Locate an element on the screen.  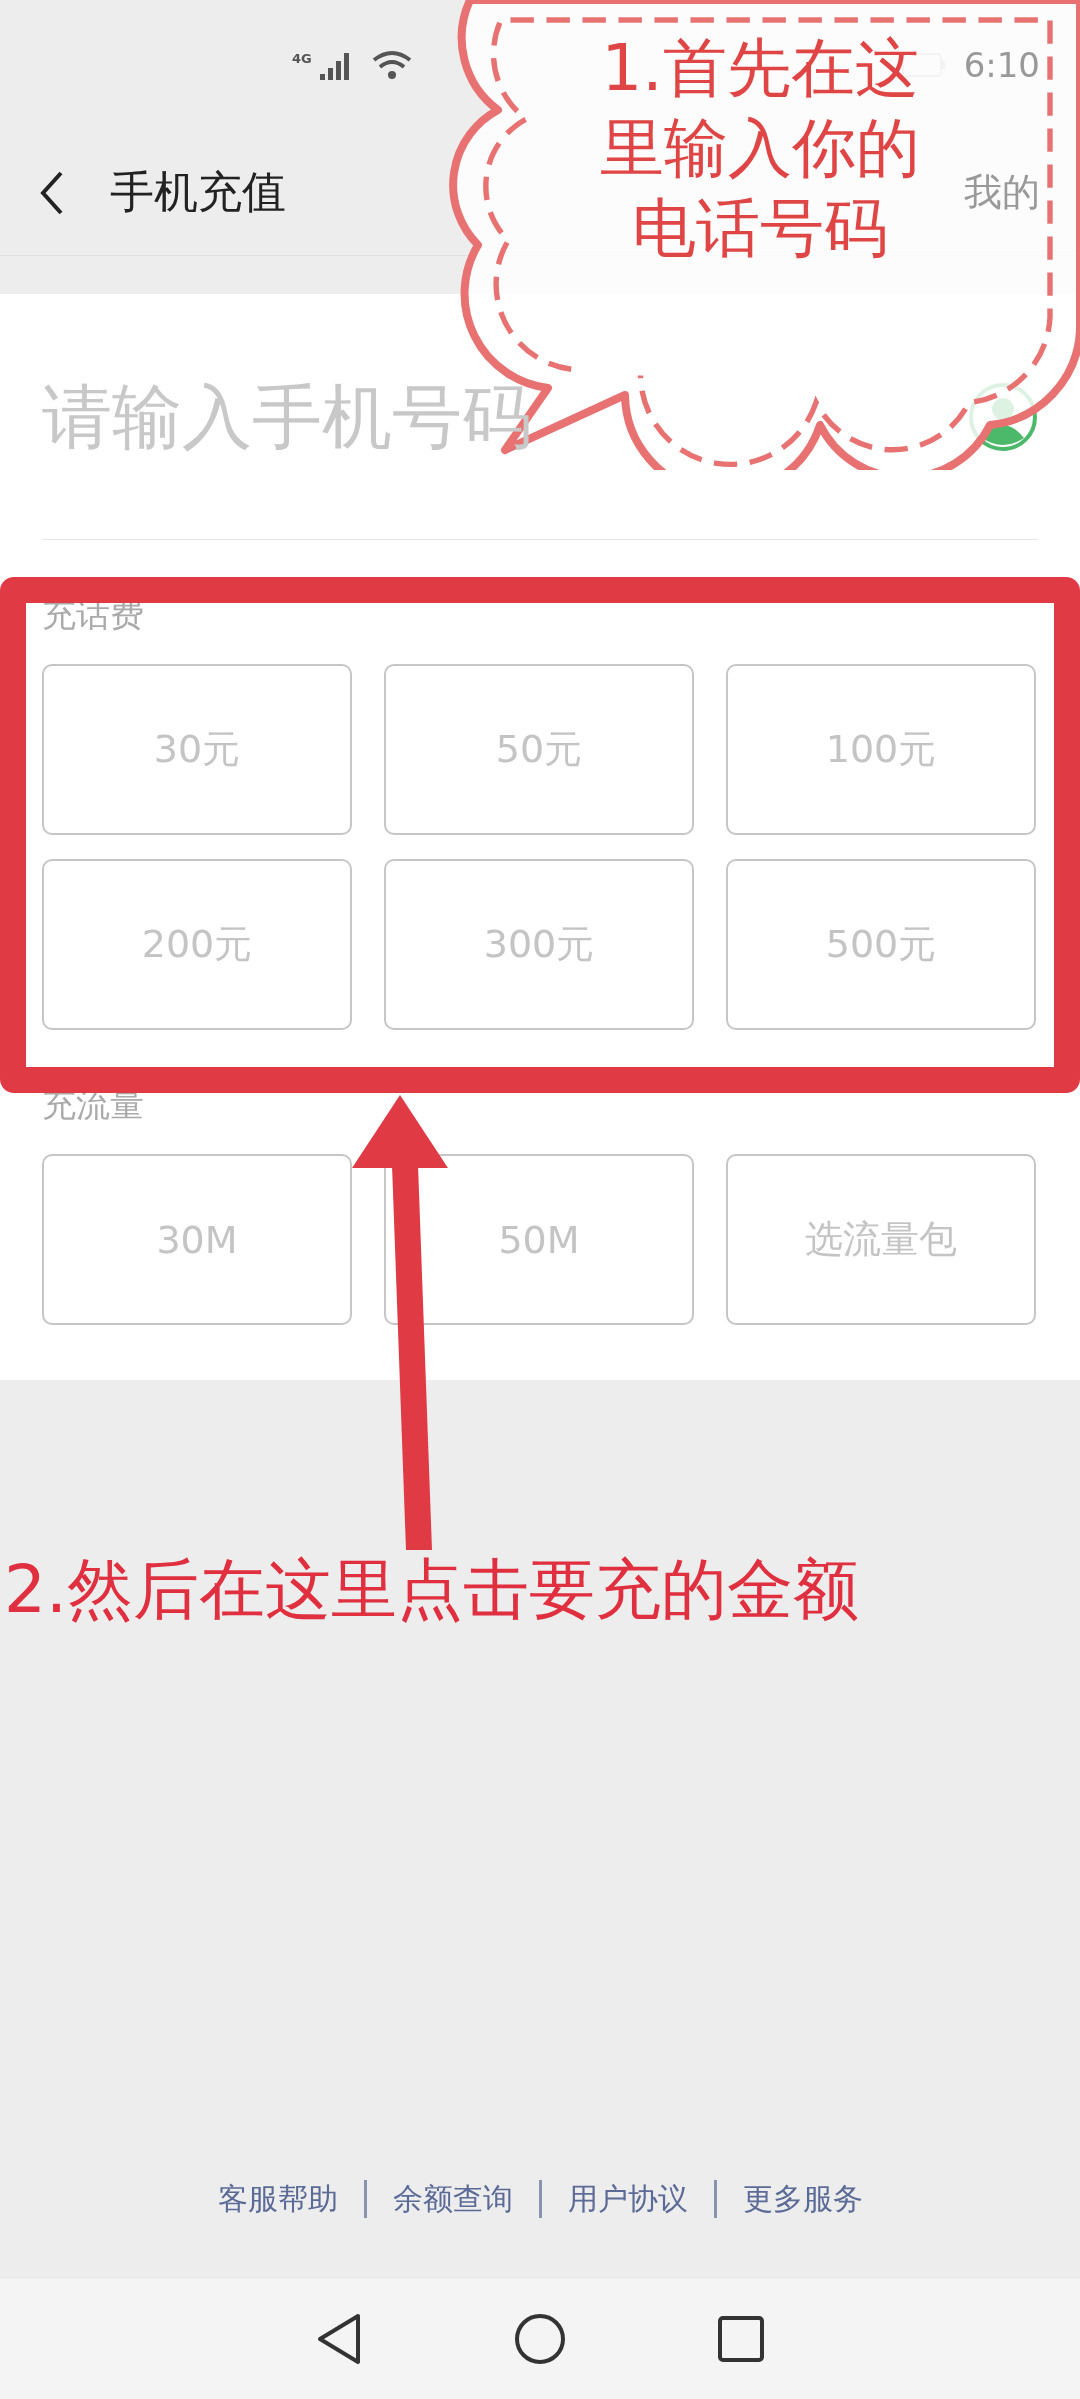
amount-option: 30M is located at coordinates (197, 1239).